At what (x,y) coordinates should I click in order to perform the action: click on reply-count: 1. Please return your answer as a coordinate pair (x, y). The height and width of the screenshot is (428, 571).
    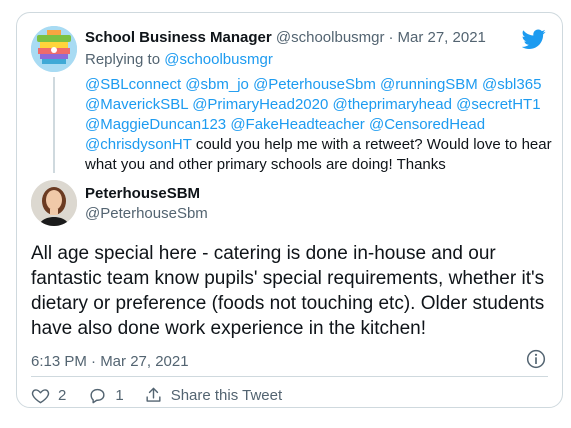
    Looking at the image, I should click on (119, 395).